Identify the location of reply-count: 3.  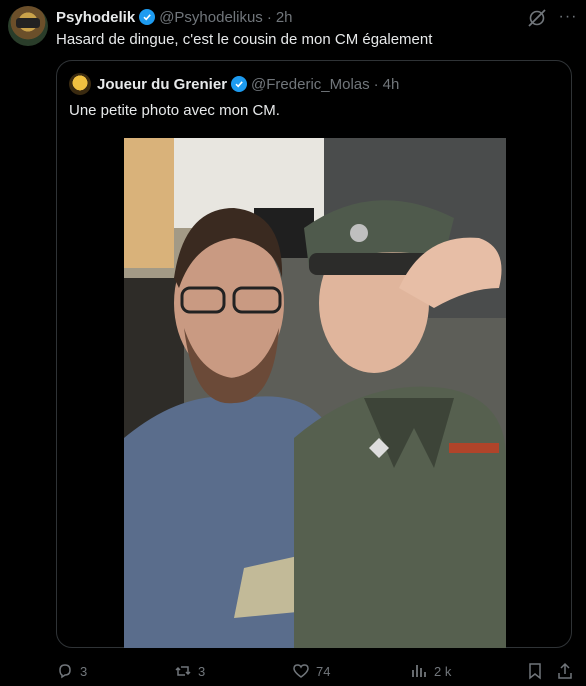
(84, 671).